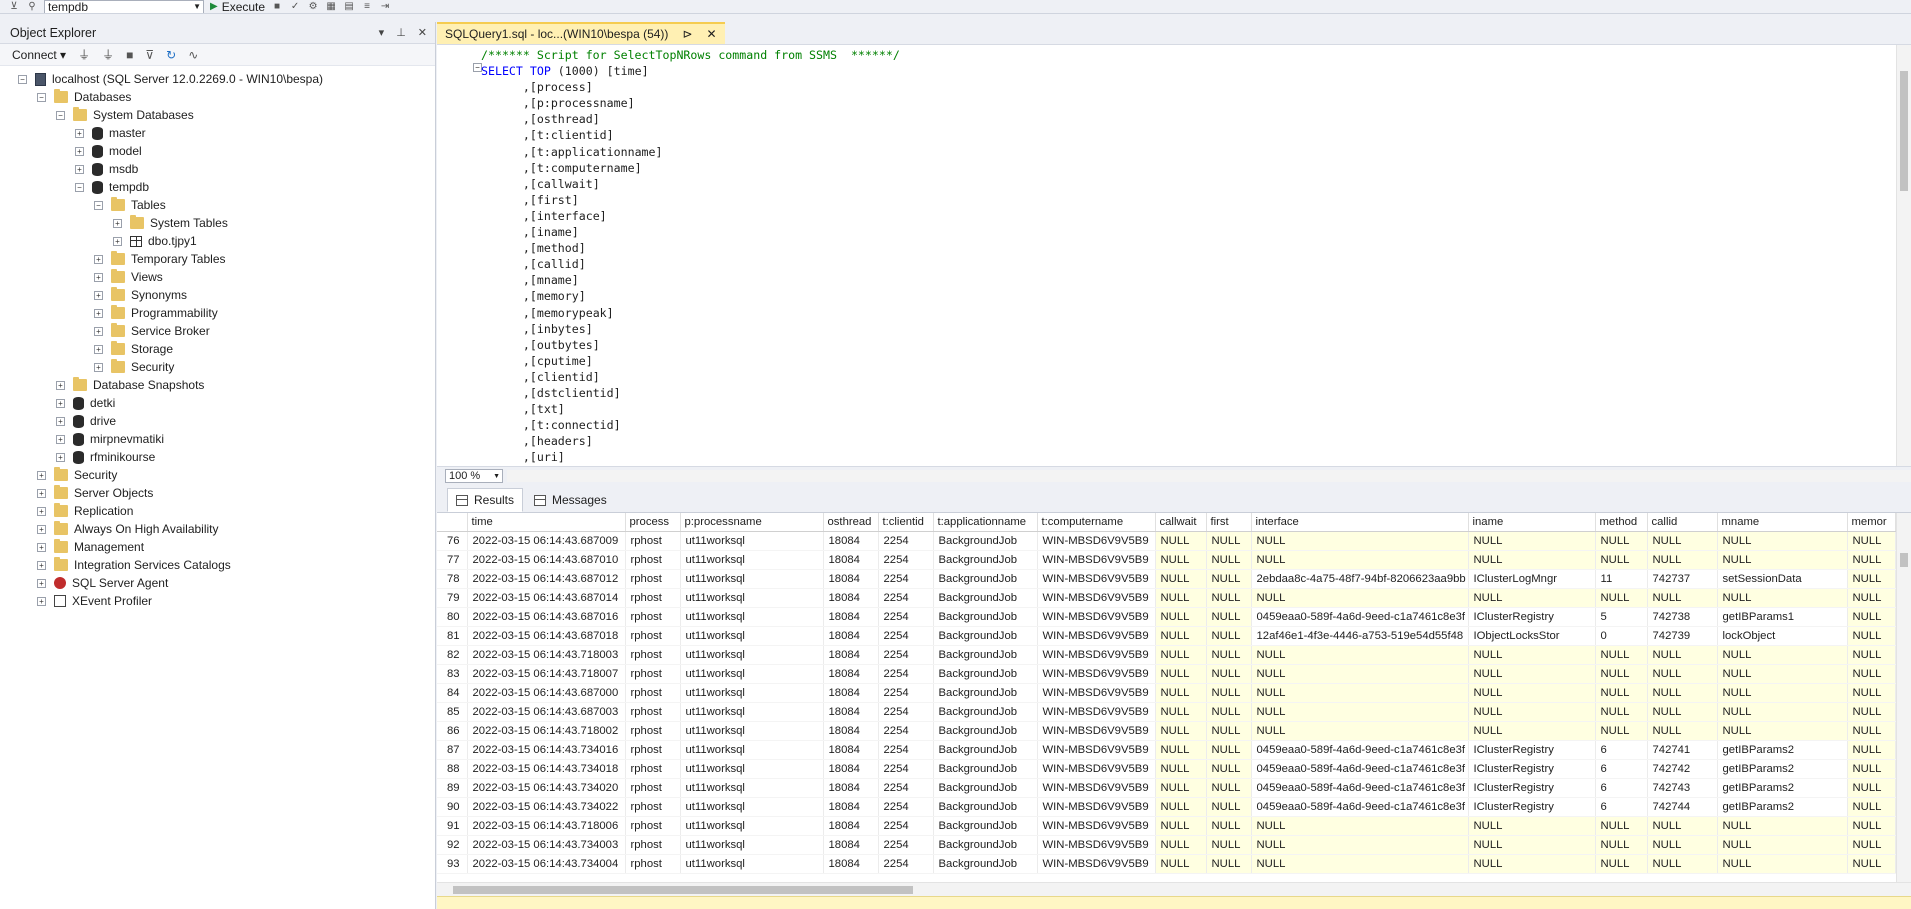 Image resolution: width=1911 pixels, height=909 pixels. Describe the element at coordinates (217, 241) in the screenshot. I see `tree-node: + dbo.tjpy1` at that location.